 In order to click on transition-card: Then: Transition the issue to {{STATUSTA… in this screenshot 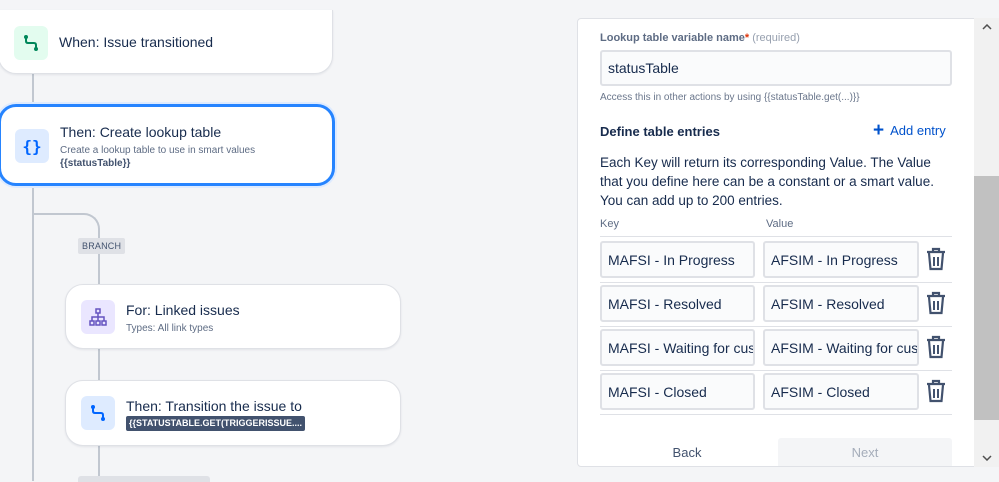, I will do `click(233, 413)`.